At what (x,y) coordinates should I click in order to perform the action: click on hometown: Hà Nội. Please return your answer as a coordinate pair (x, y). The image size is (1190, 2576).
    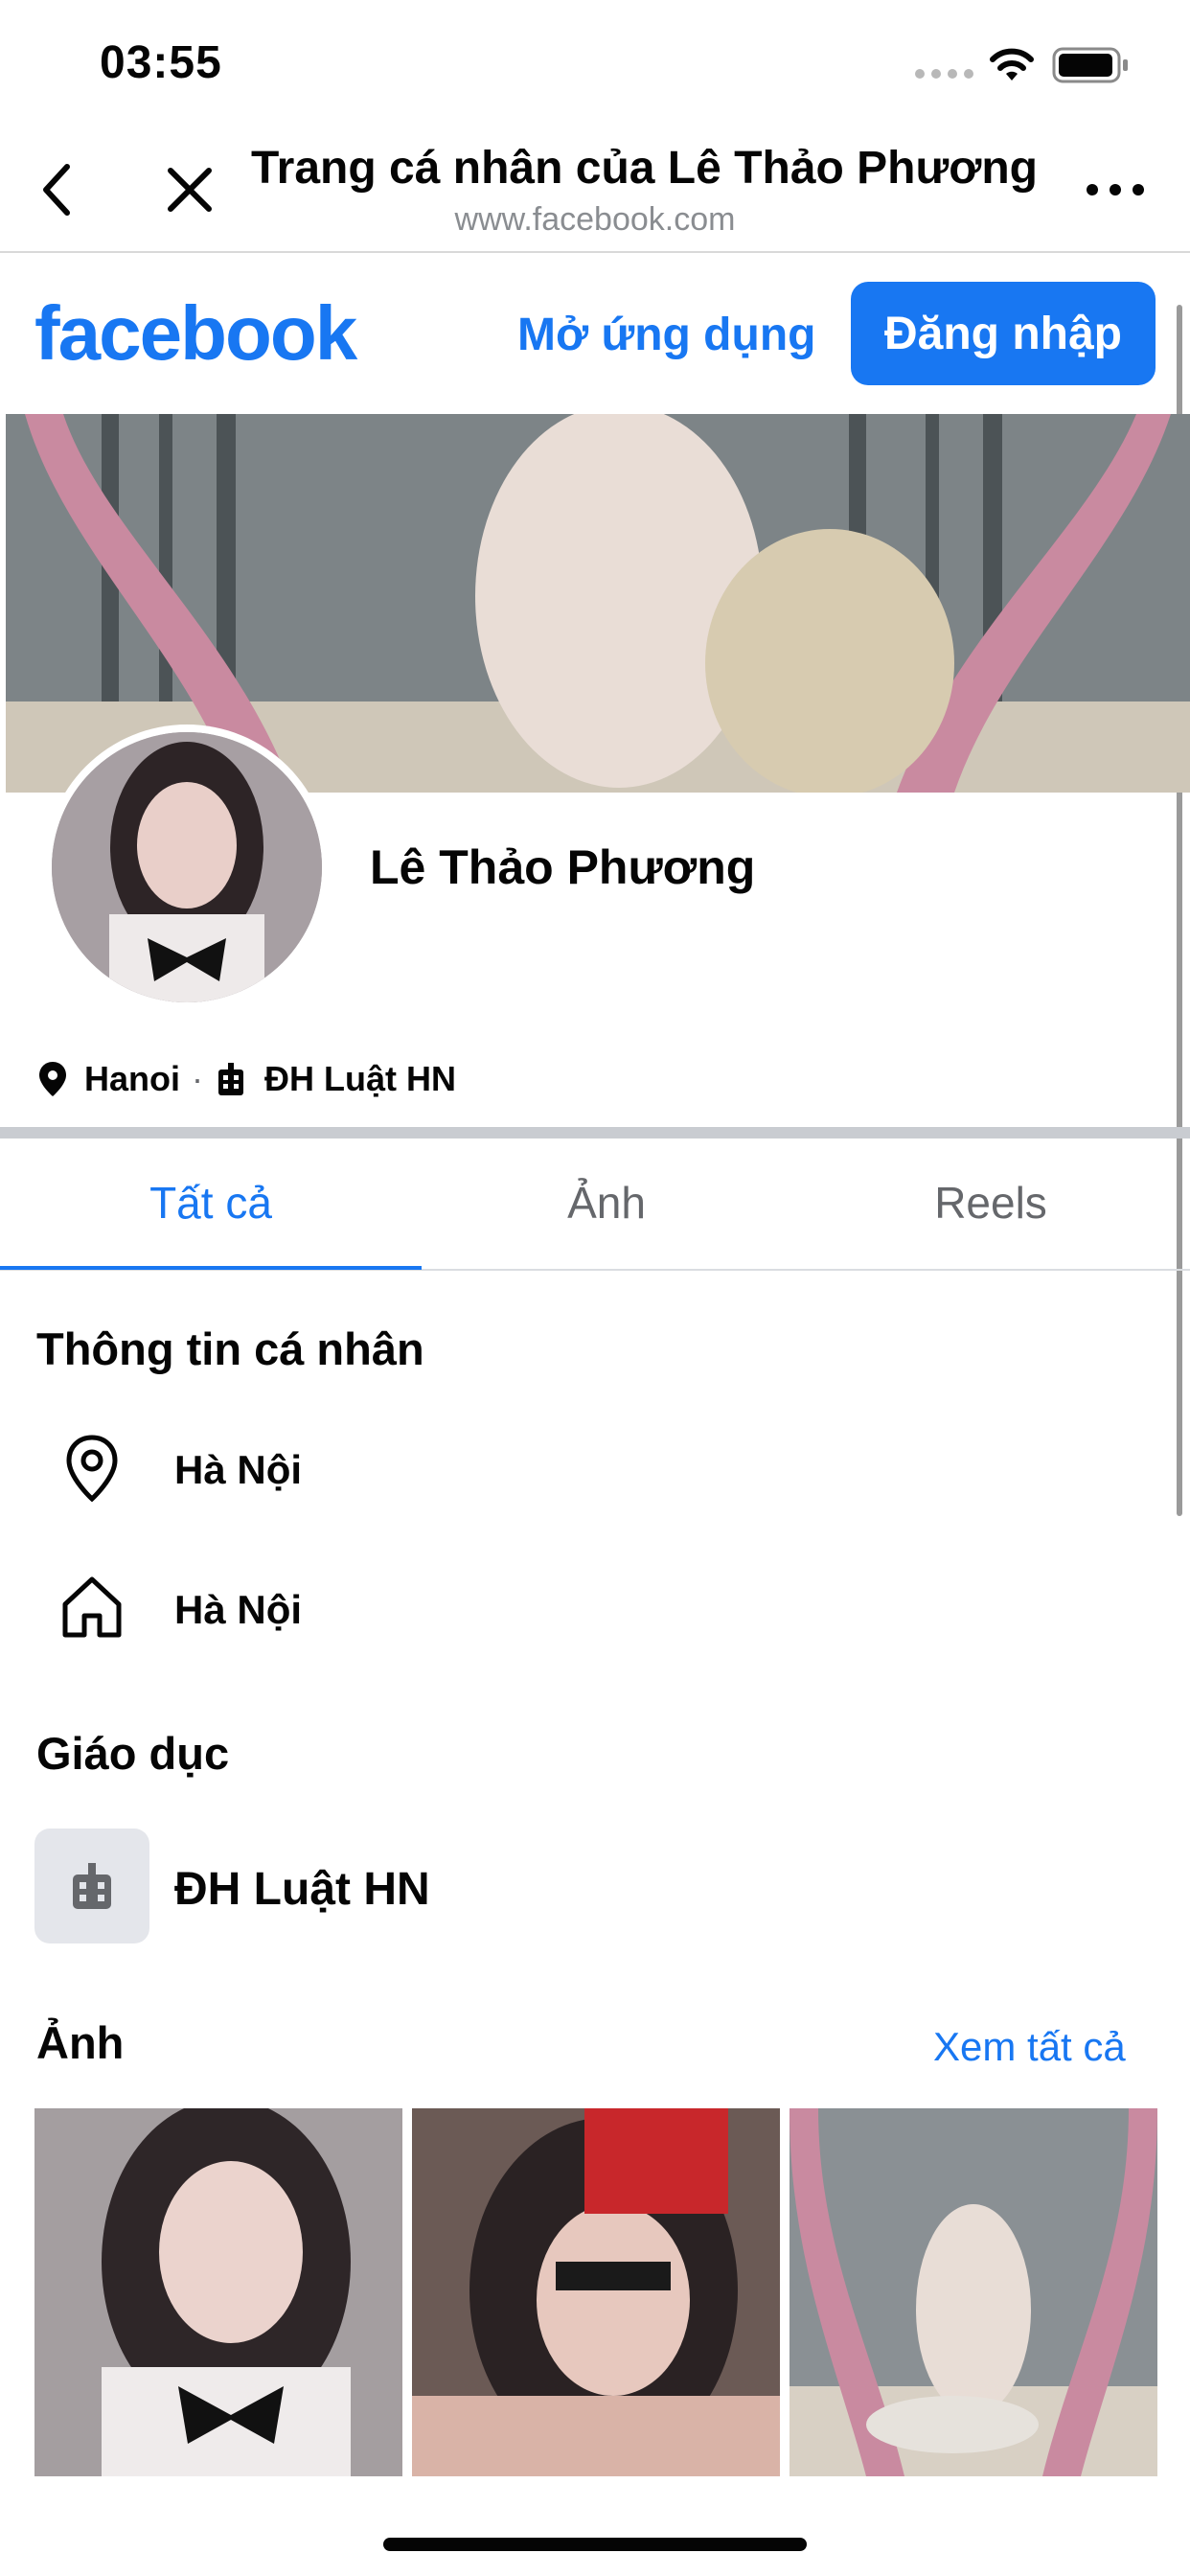
    Looking at the image, I should click on (238, 1609).